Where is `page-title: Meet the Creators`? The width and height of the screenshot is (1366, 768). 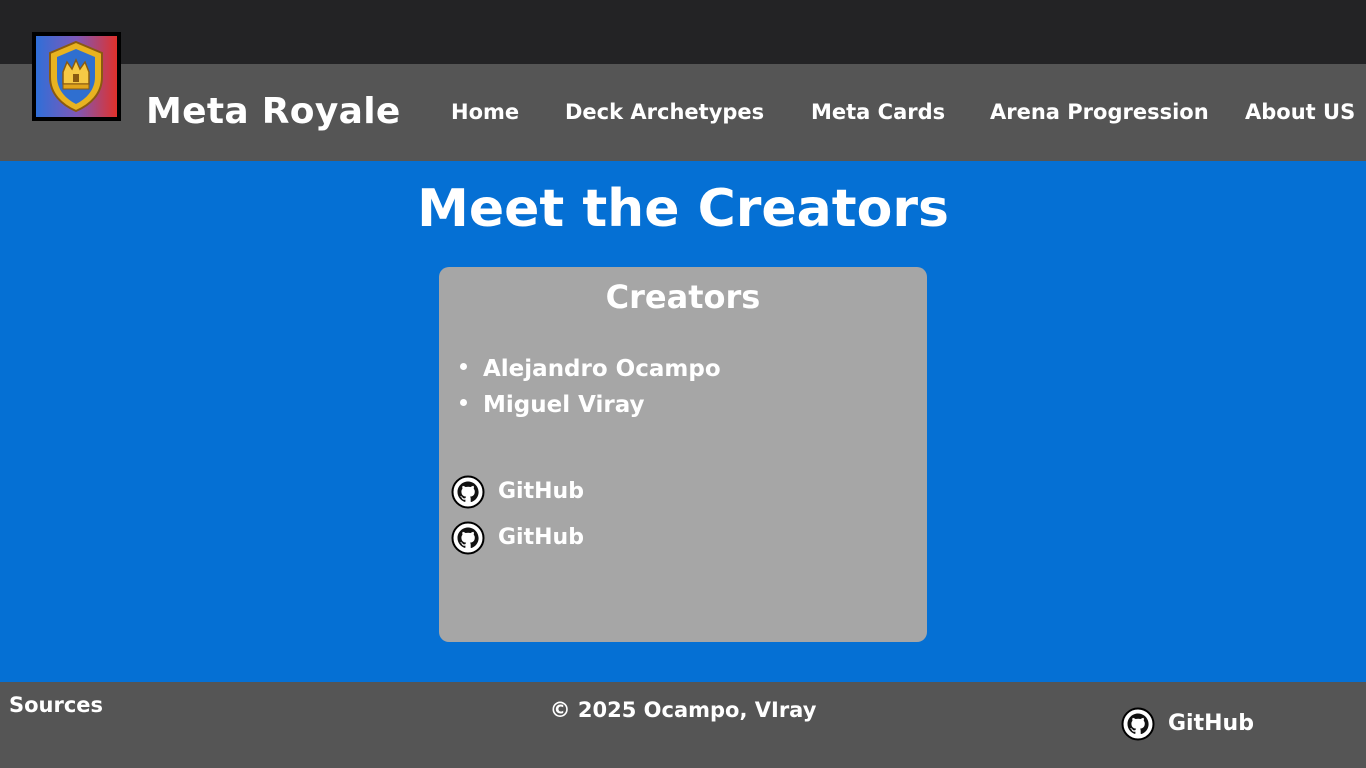 page-title: Meet the Creators is located at coordinates (683, 209).